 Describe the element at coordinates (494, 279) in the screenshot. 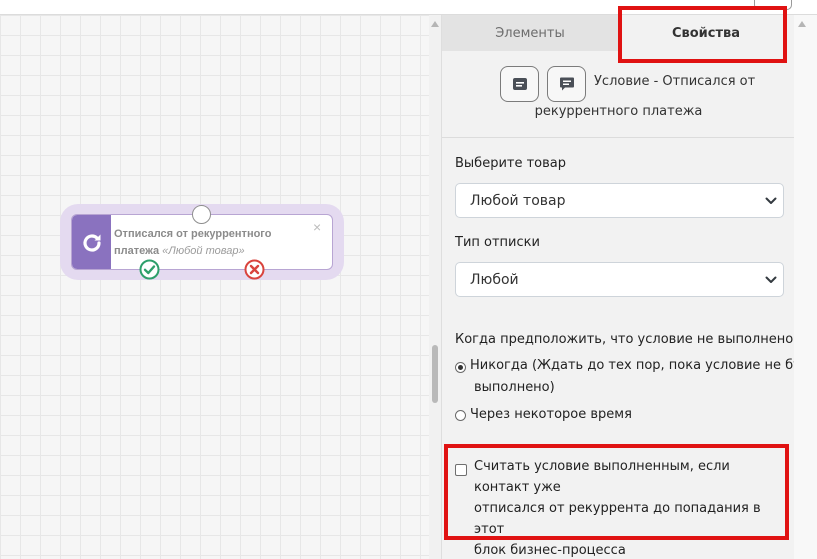

I see `unsubscribe-type-value: Любой` at that location.